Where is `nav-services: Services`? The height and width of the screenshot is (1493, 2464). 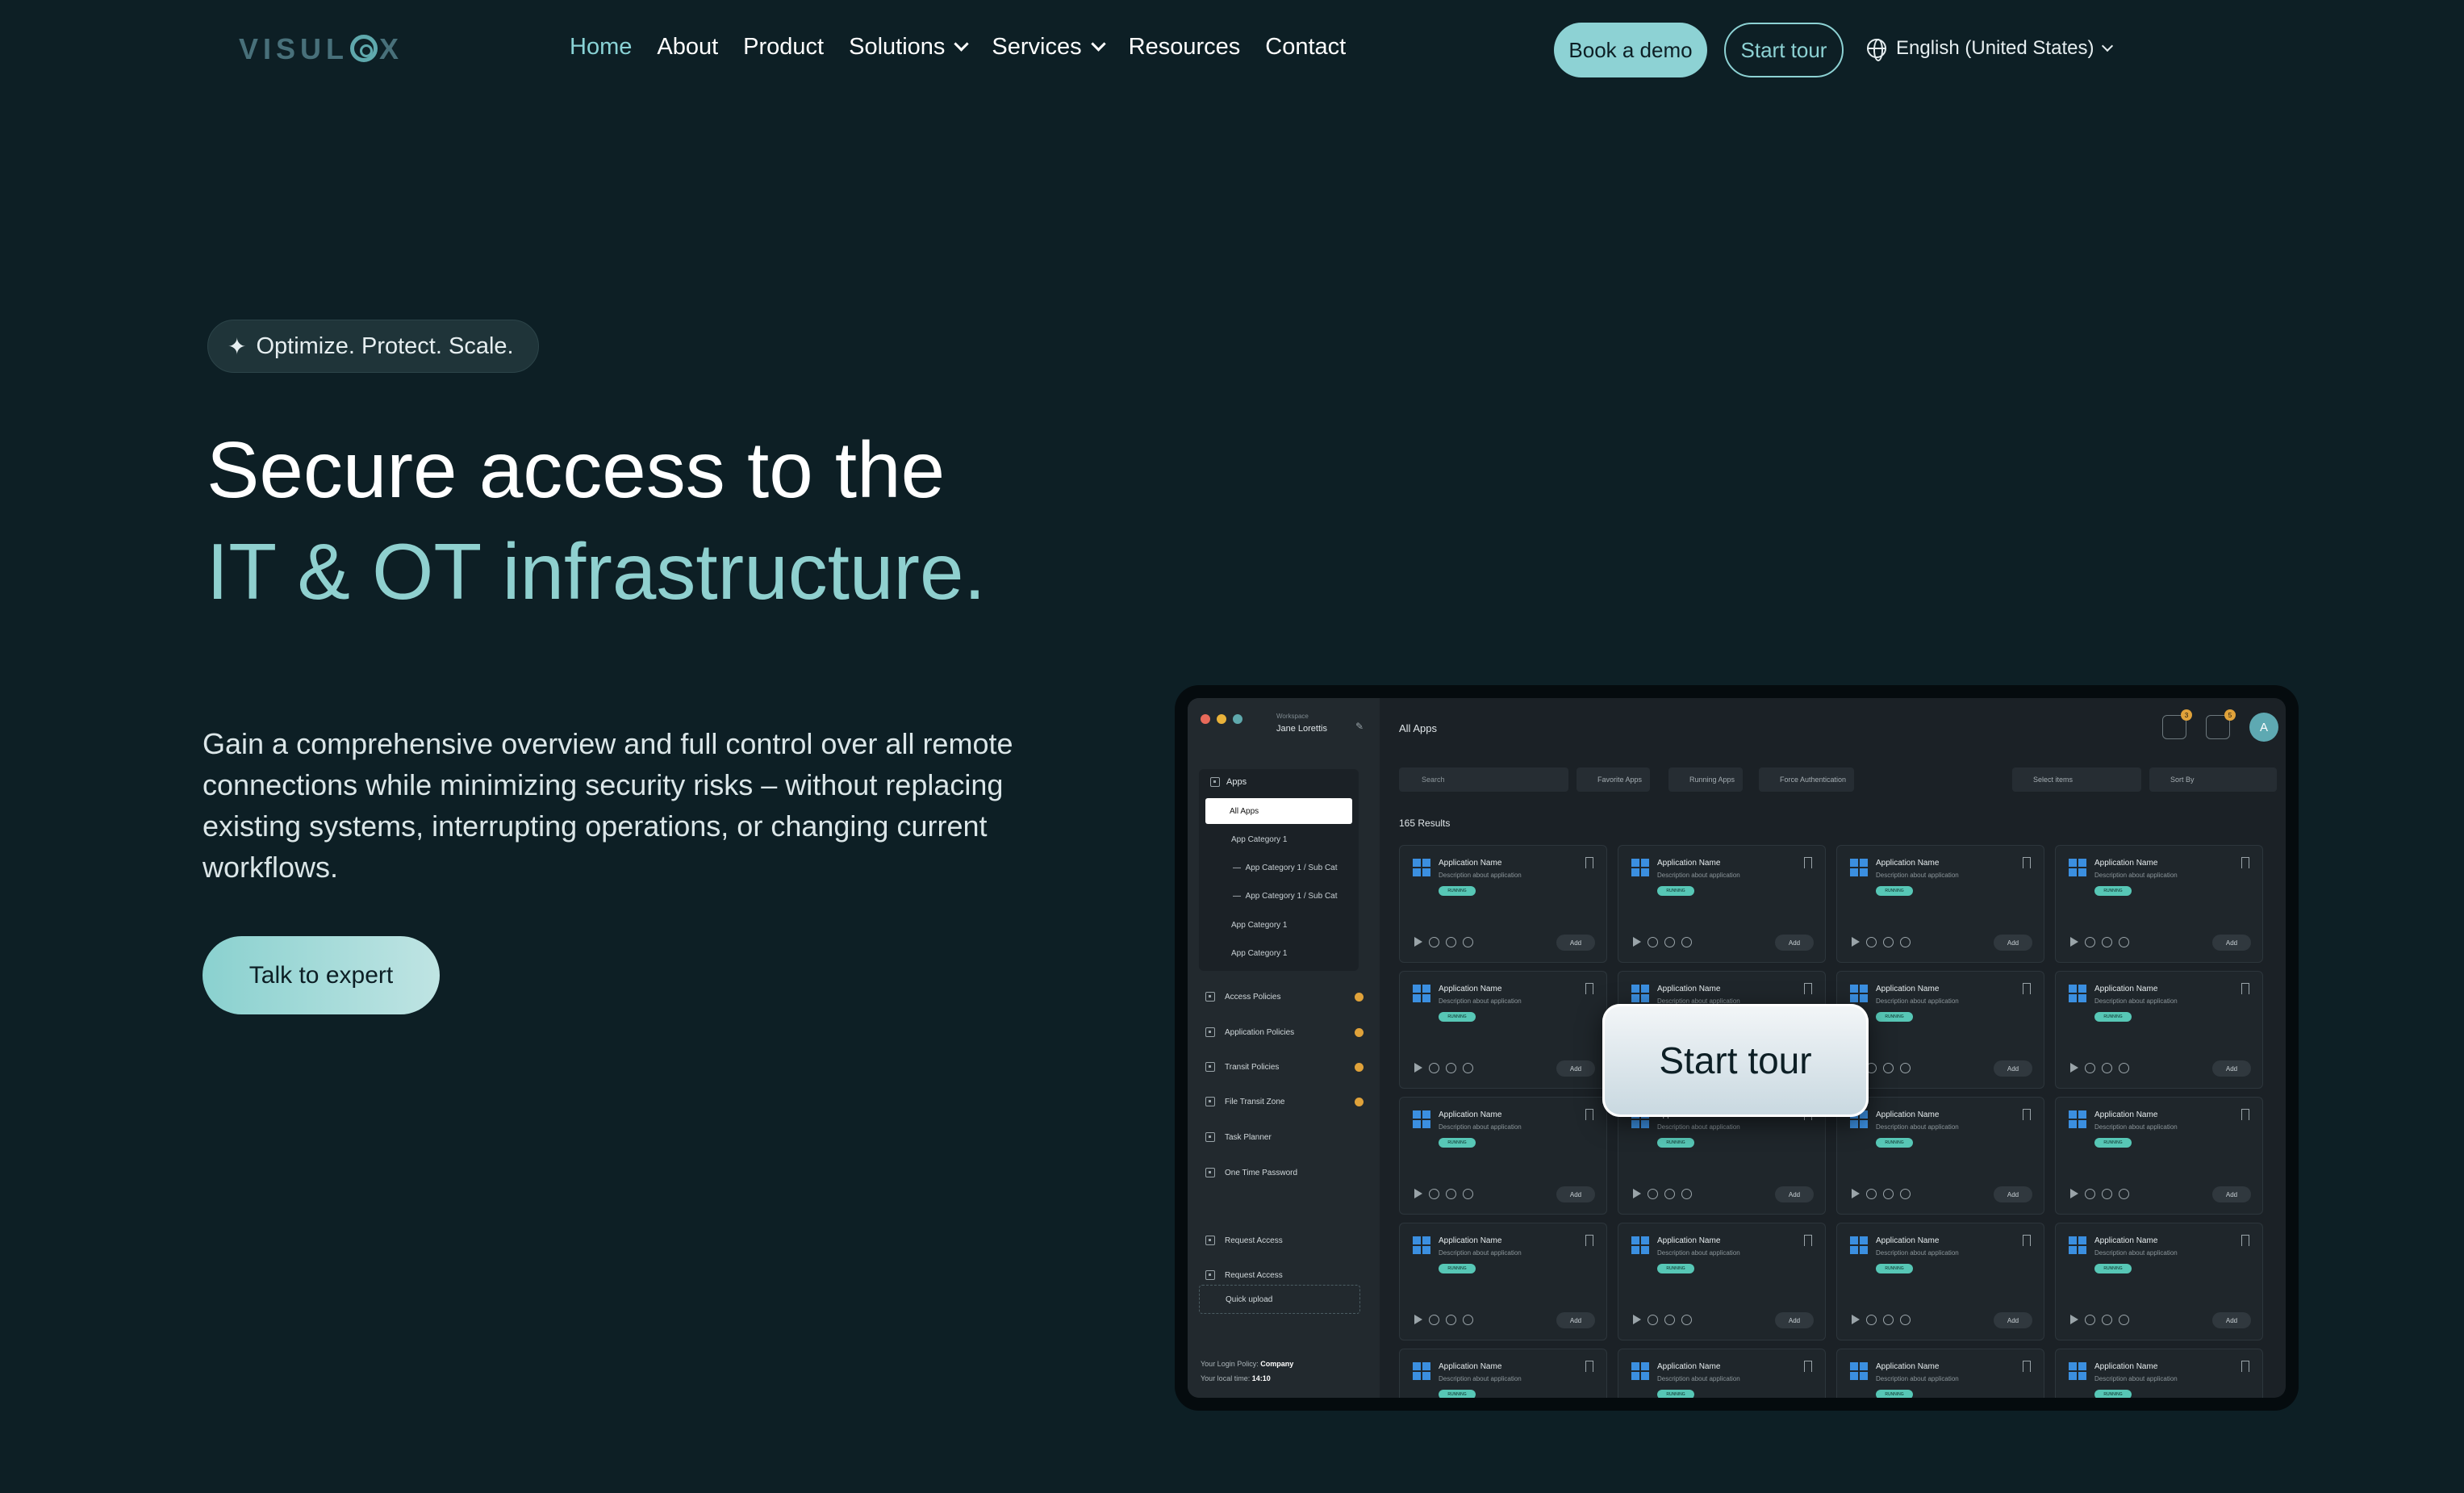
nav-services: Services is located at coordinates (1049, 47).